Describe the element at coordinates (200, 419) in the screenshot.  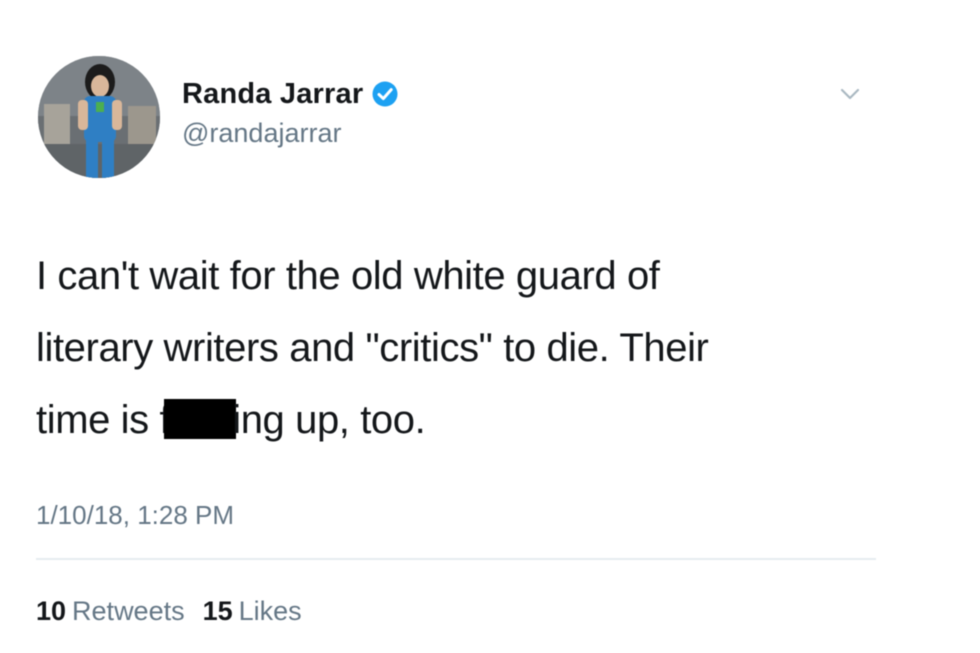
I see `redaction-bar` at that location.